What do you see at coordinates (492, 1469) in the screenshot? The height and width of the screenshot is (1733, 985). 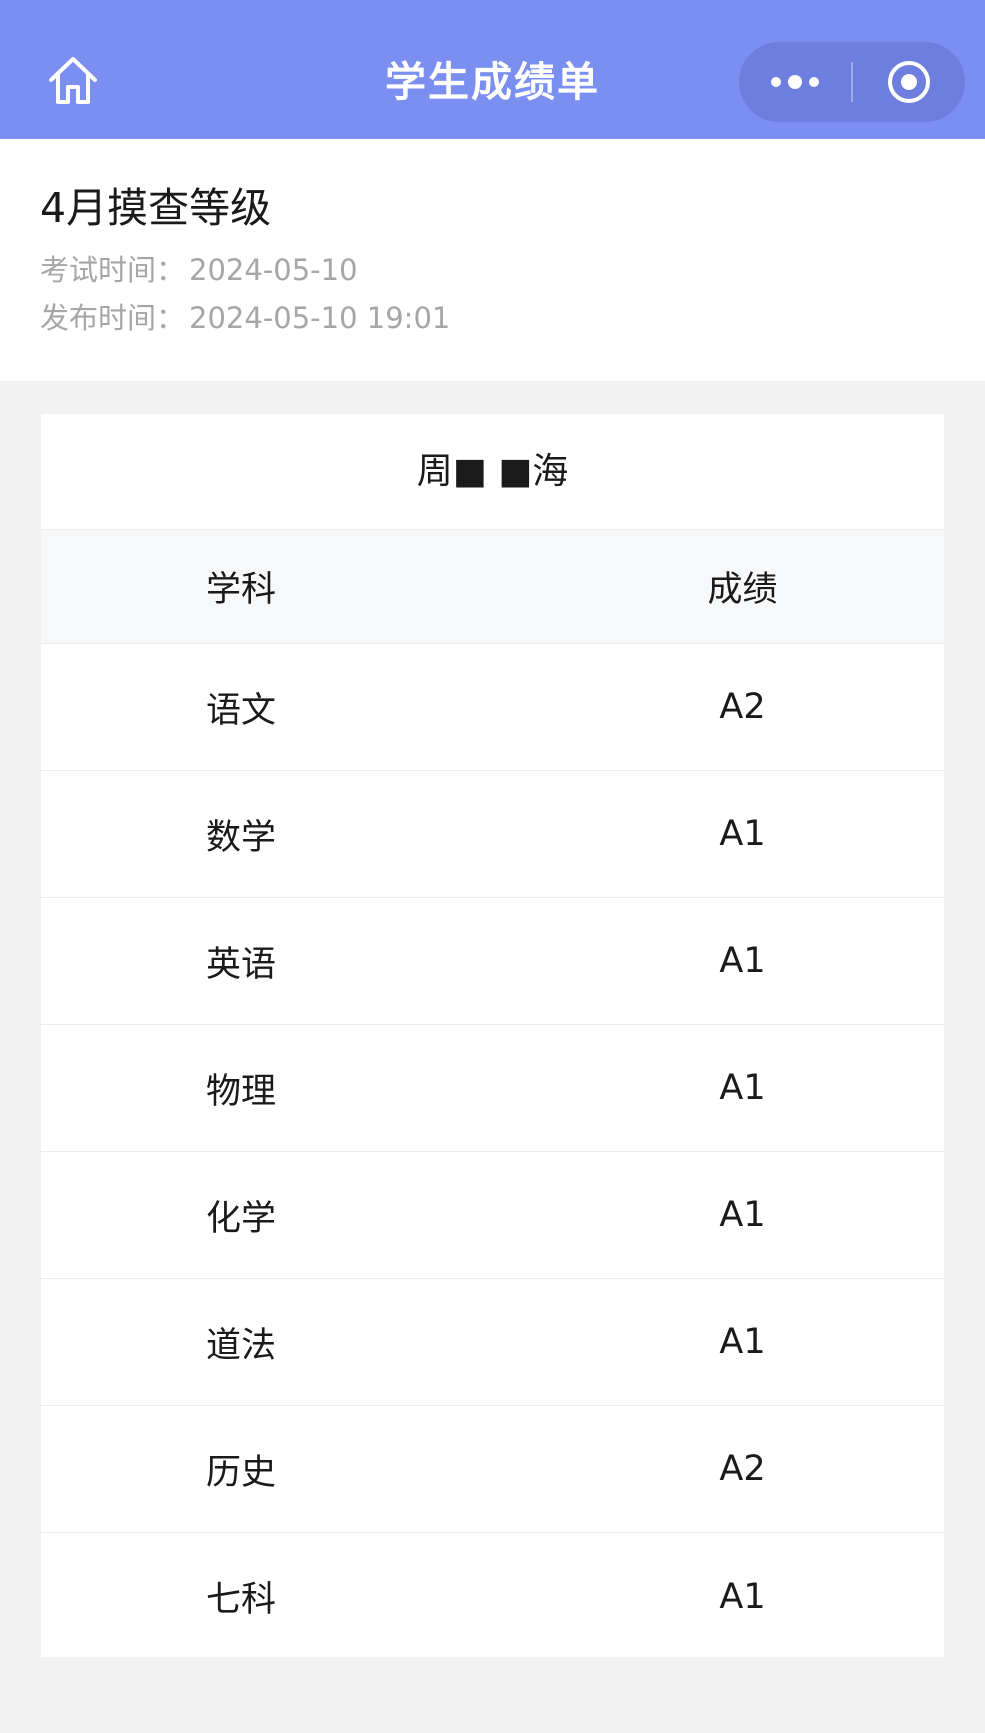 I see `table-row: 历史 A2` at bounding box center [492, 1469].